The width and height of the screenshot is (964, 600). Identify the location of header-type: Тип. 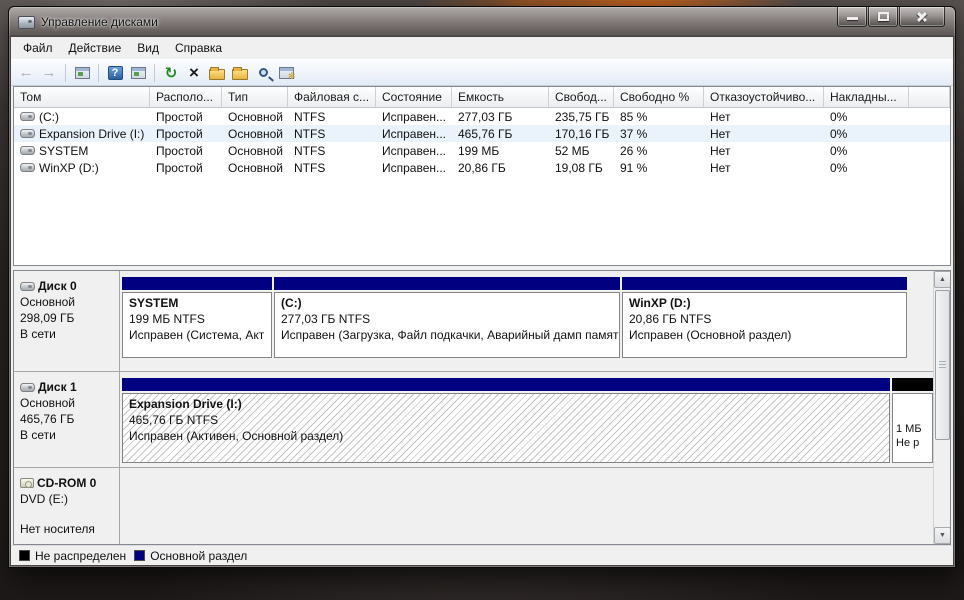
(255, 97).